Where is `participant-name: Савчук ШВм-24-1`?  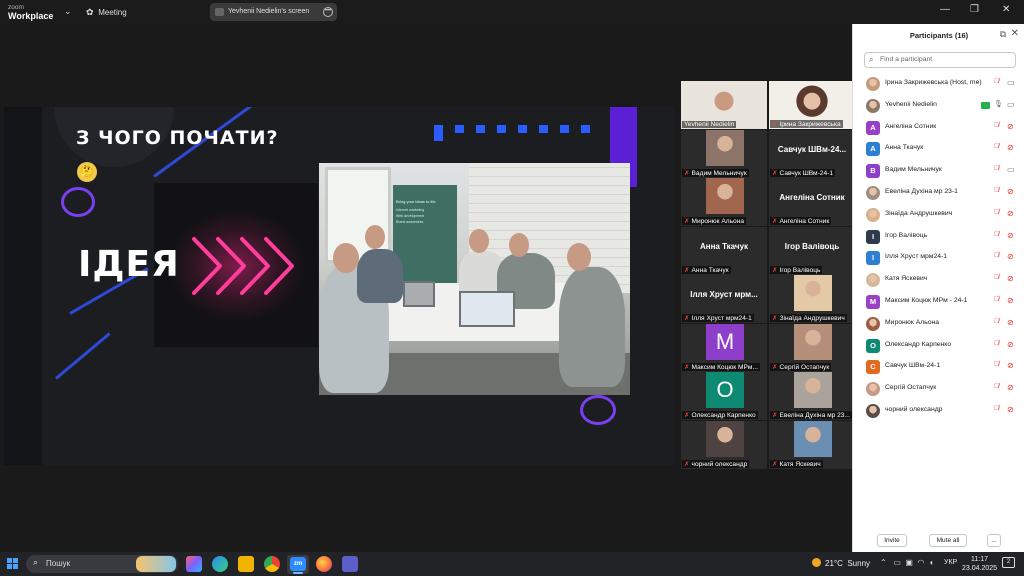 participant-name: Савчук ШВм-24-1 is located at coordinates (913, 366).